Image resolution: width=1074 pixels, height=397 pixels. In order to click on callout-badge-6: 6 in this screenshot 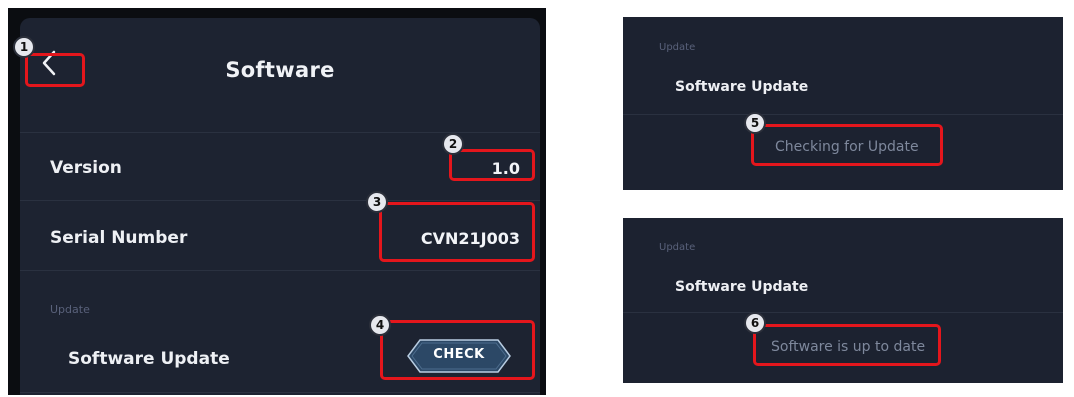, I will do `click(755, 323)`.